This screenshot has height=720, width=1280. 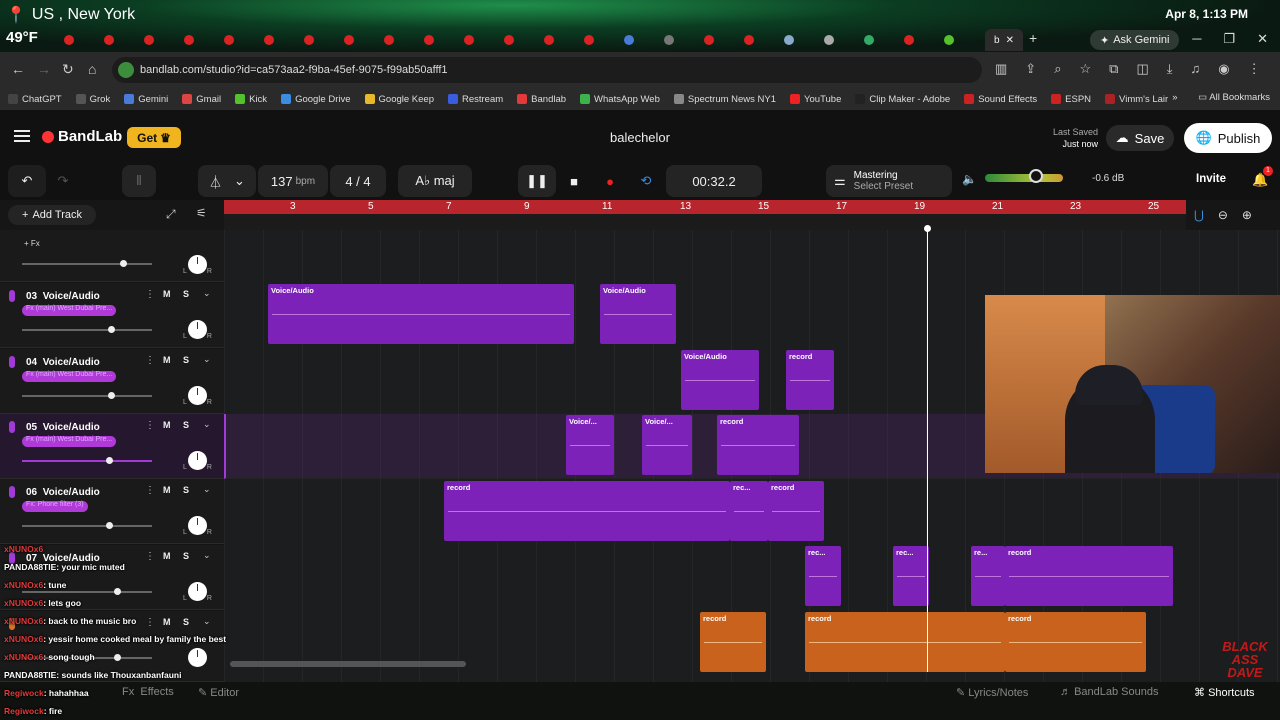 I want to click on bookmark-item: WhatsApp Web, so click(x=620, y=99).